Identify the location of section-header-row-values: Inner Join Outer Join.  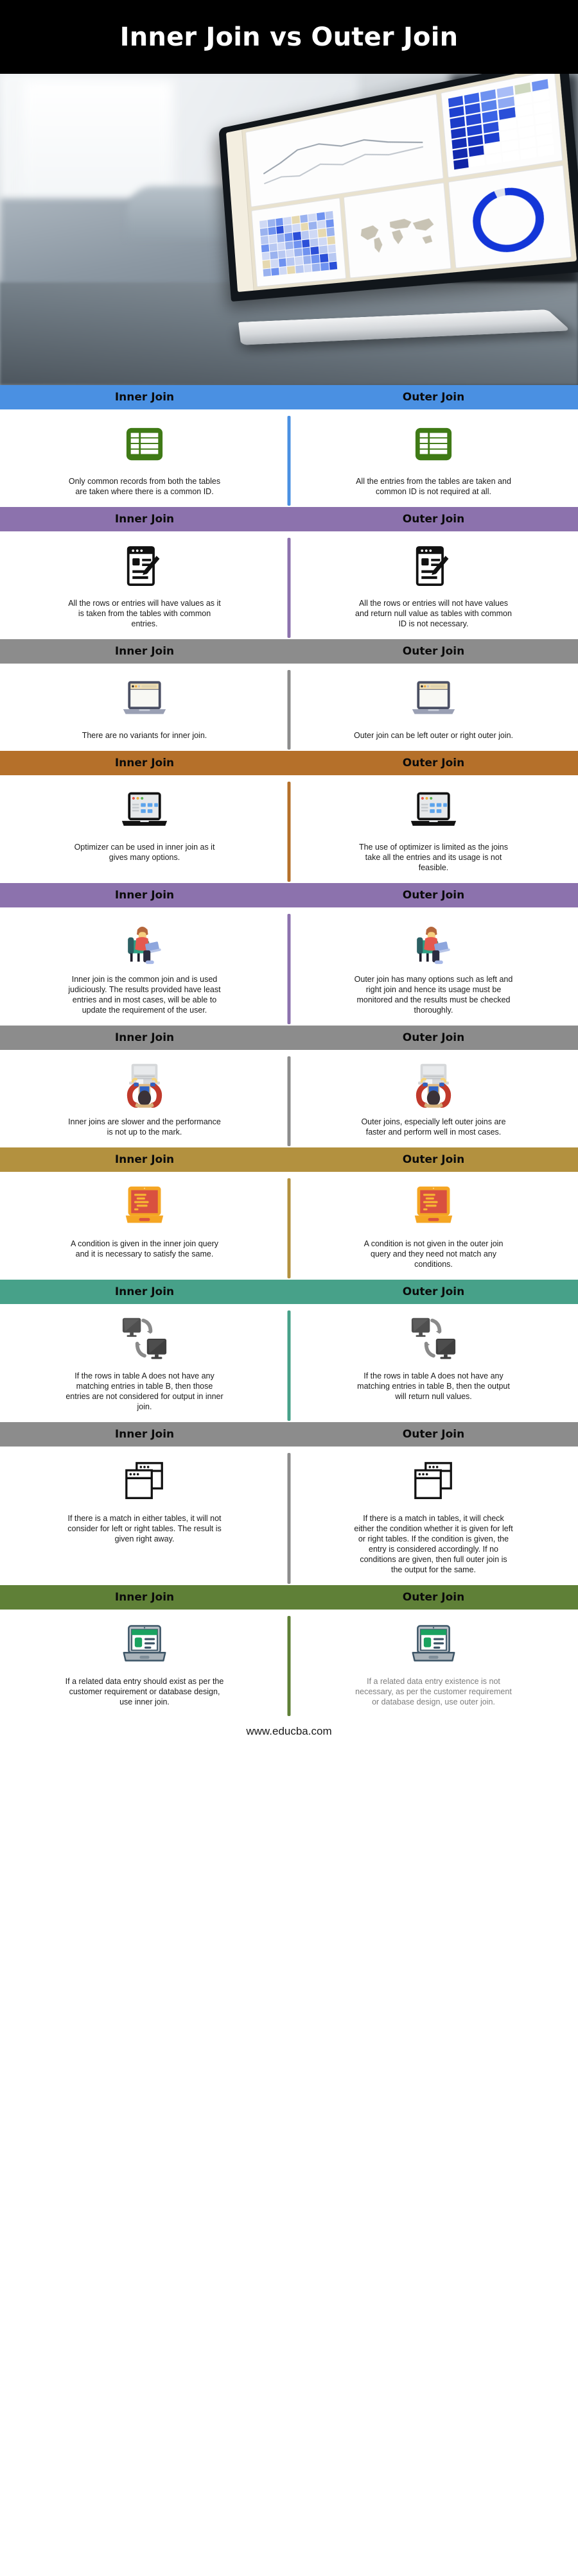
(289, 519).